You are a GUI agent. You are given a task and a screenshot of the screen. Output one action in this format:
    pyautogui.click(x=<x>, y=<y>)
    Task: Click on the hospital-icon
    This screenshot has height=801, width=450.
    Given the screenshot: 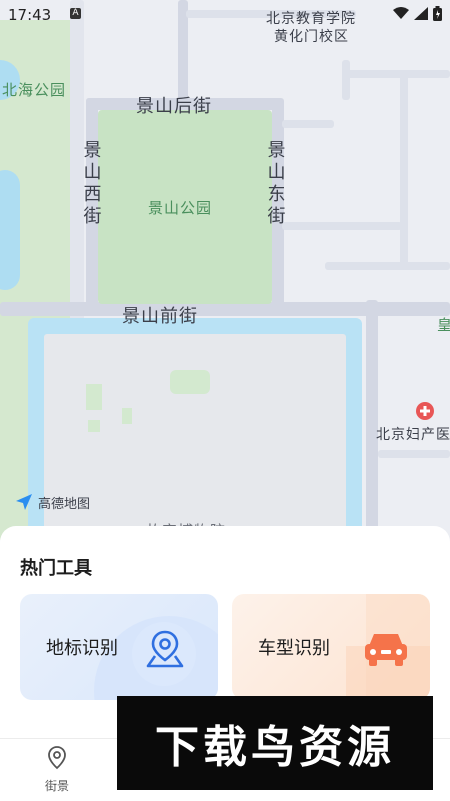 What is the action you would take?
    pyautogui.click(x=425, y=411)
    